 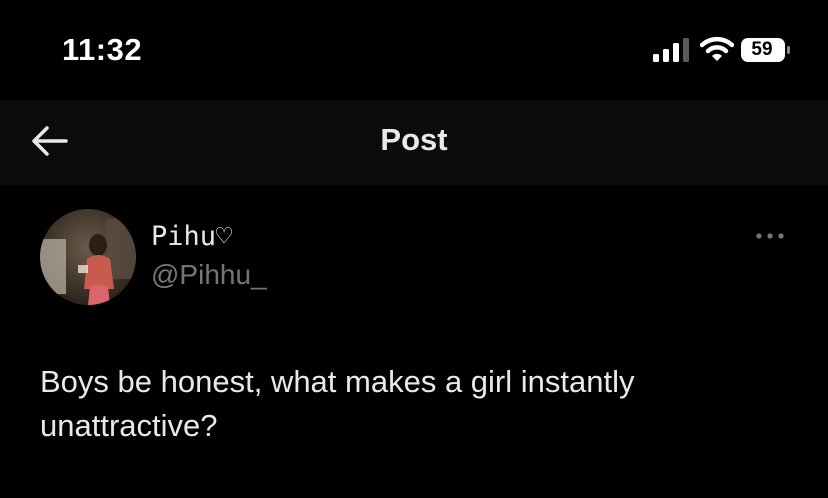 I want to click on status-time: 11:32, so click(x=102, y=49).